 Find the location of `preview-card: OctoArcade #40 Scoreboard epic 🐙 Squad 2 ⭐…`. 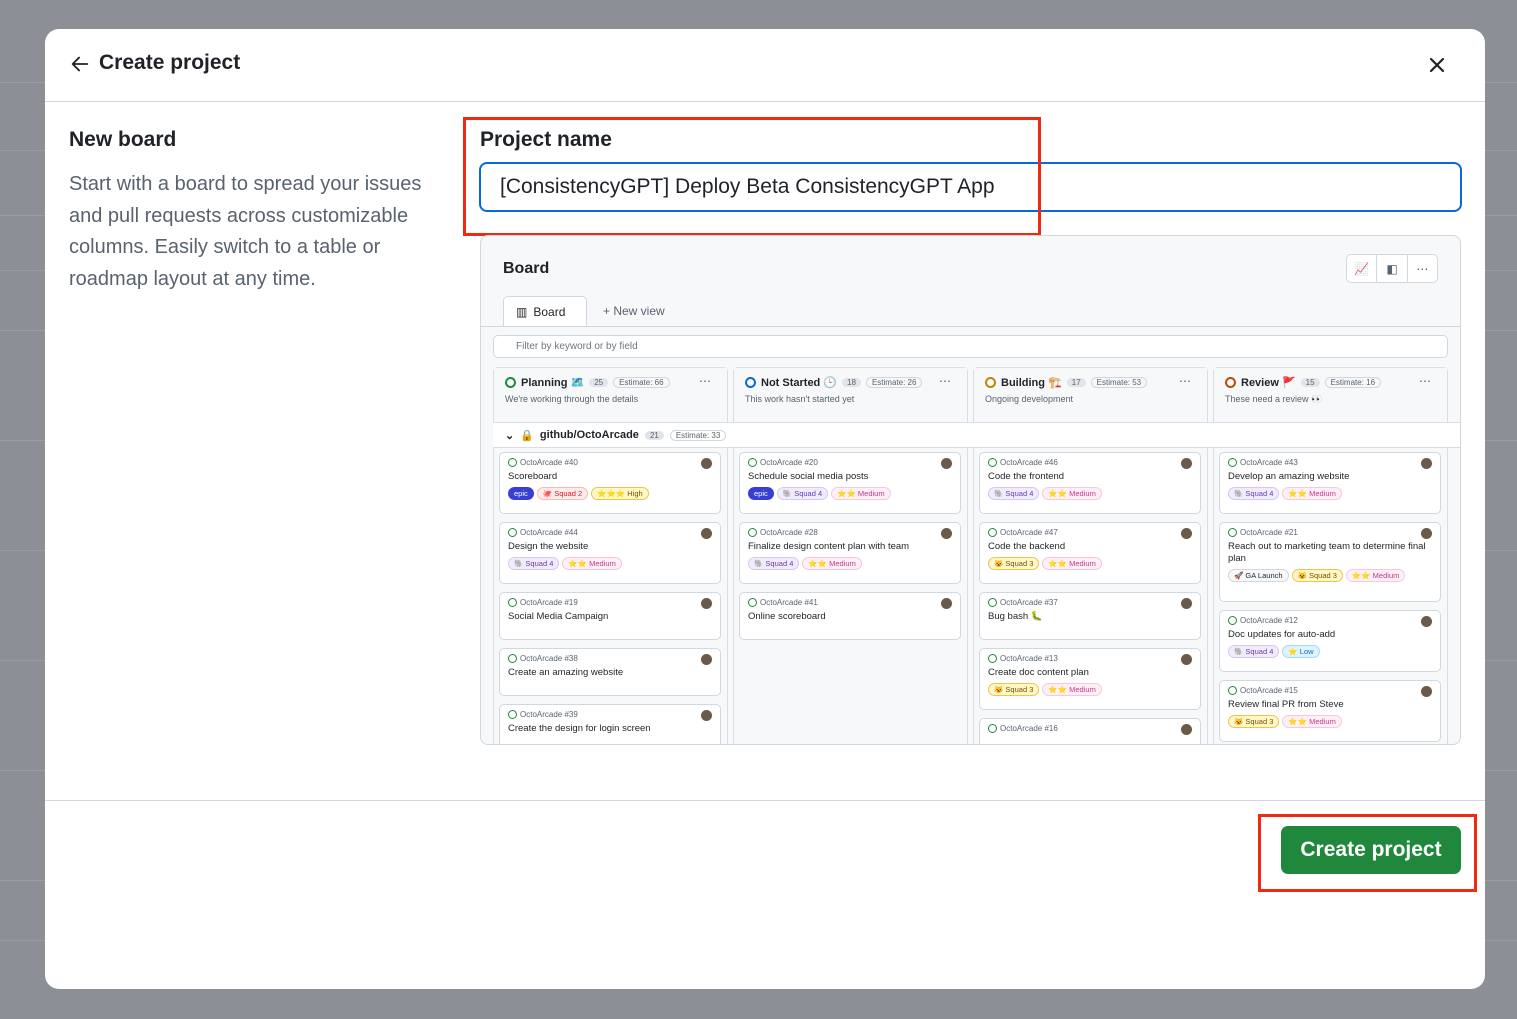

preview-card: OctoArcade #40 Scoreboard epic 🐙 Squad 2 ⭐… is located at coordinates (610, 483).